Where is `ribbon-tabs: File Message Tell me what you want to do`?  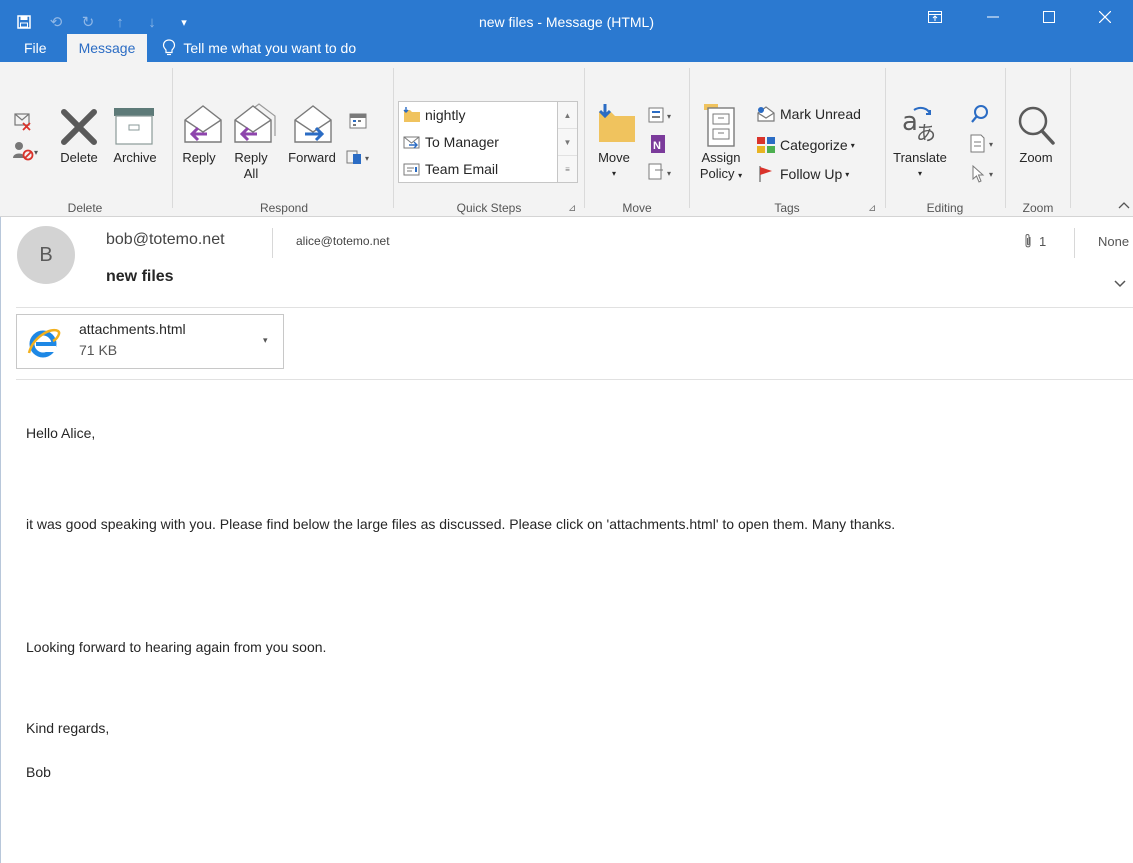
ribbon-tabs: File Message Tell me what you want to do is located at coordinates (178, 48).